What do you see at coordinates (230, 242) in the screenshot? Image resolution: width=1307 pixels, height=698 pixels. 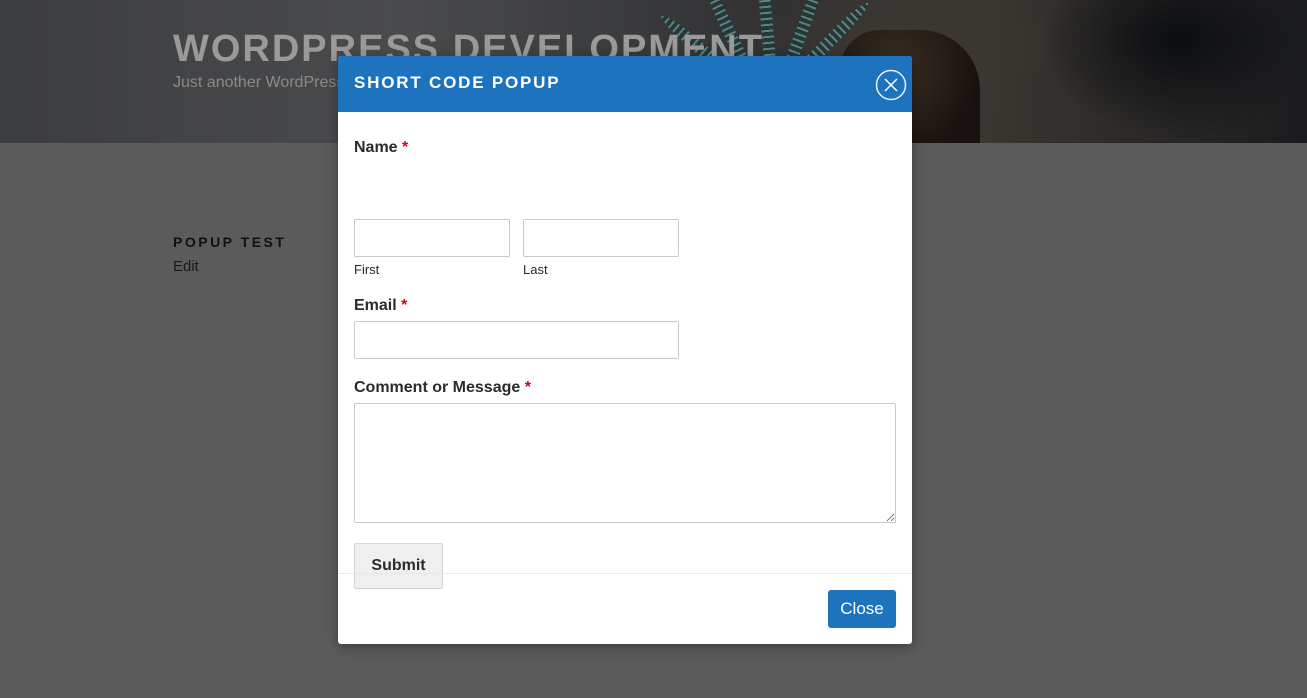 I see `entry-title: POPUP TEST` at bounding box center [230, 242].